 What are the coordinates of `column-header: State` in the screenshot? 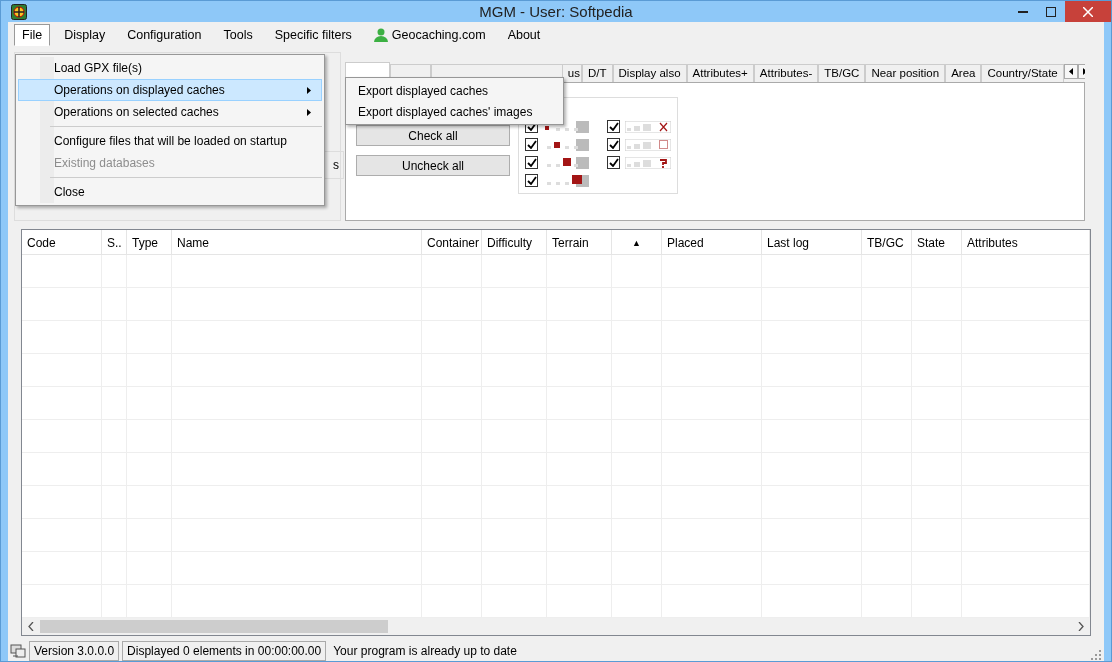 It's located at (937, 242).